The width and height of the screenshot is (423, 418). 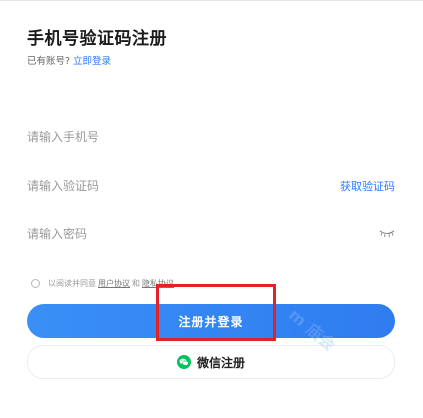 What do you see at coordinates (157, 234) in the screenshot?
I see `password-input` at bounding box center [157, 234].